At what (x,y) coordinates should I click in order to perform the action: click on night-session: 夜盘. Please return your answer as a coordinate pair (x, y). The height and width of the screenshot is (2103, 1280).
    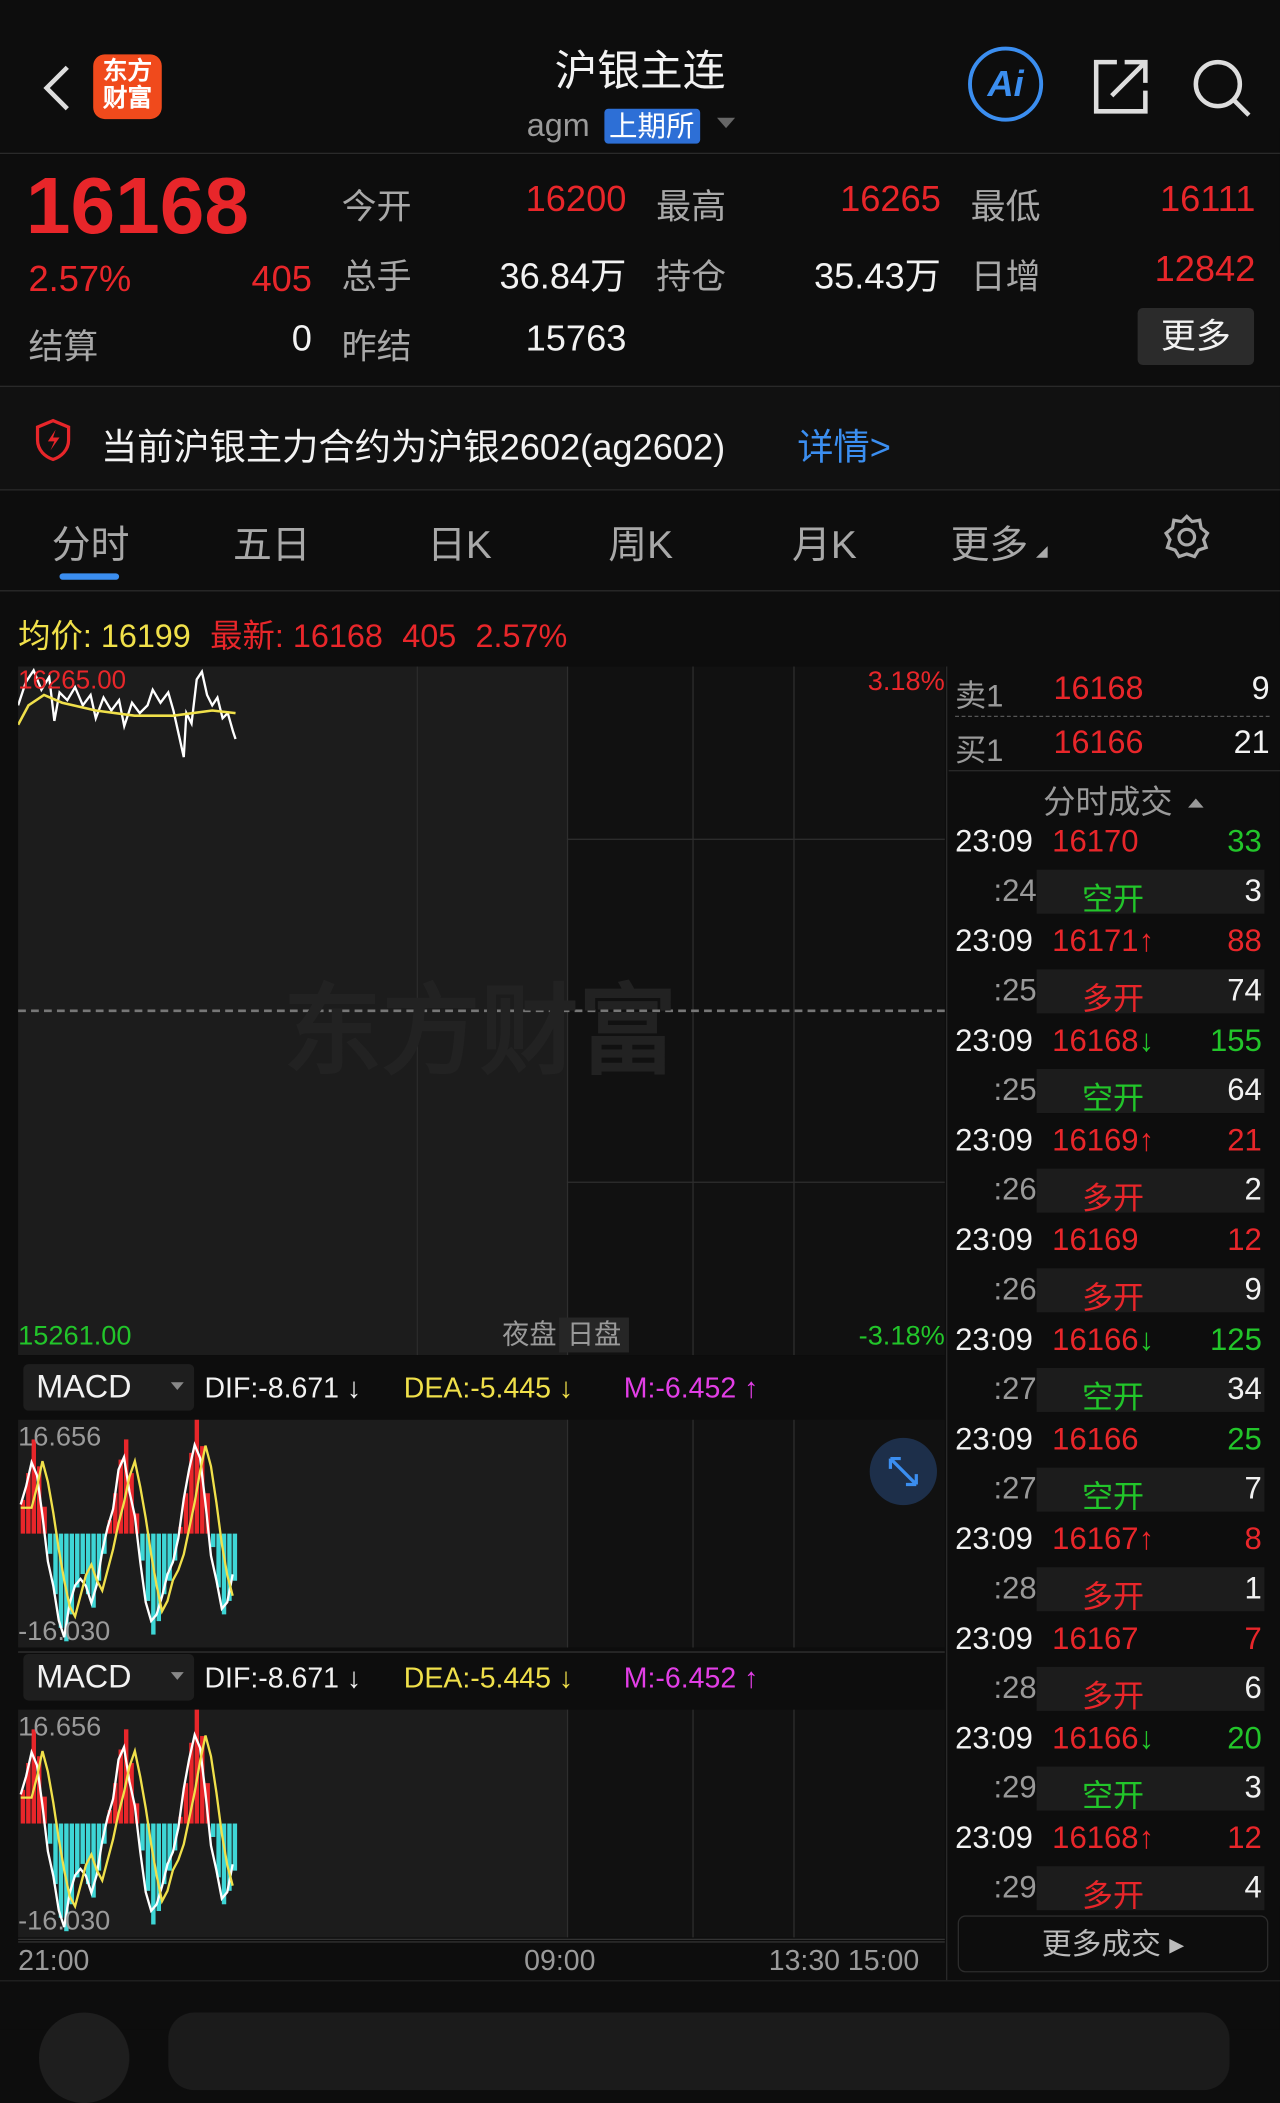
    Looking at the image, I should click on (530, 1334).